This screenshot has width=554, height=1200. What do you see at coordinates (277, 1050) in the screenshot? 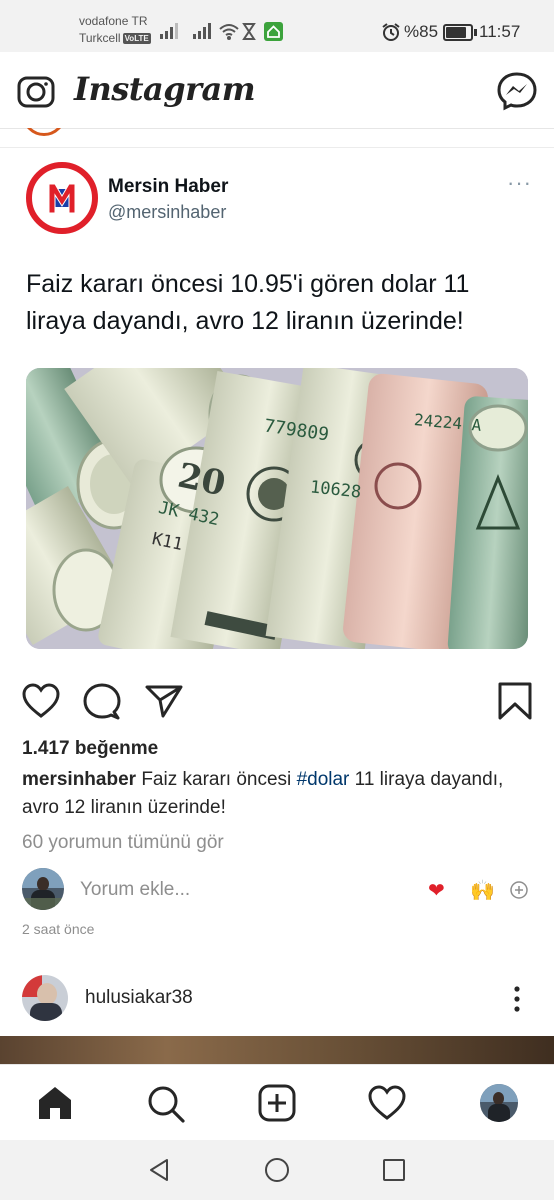
I see `next-post-image-top` at bounding box center [277, 1050].